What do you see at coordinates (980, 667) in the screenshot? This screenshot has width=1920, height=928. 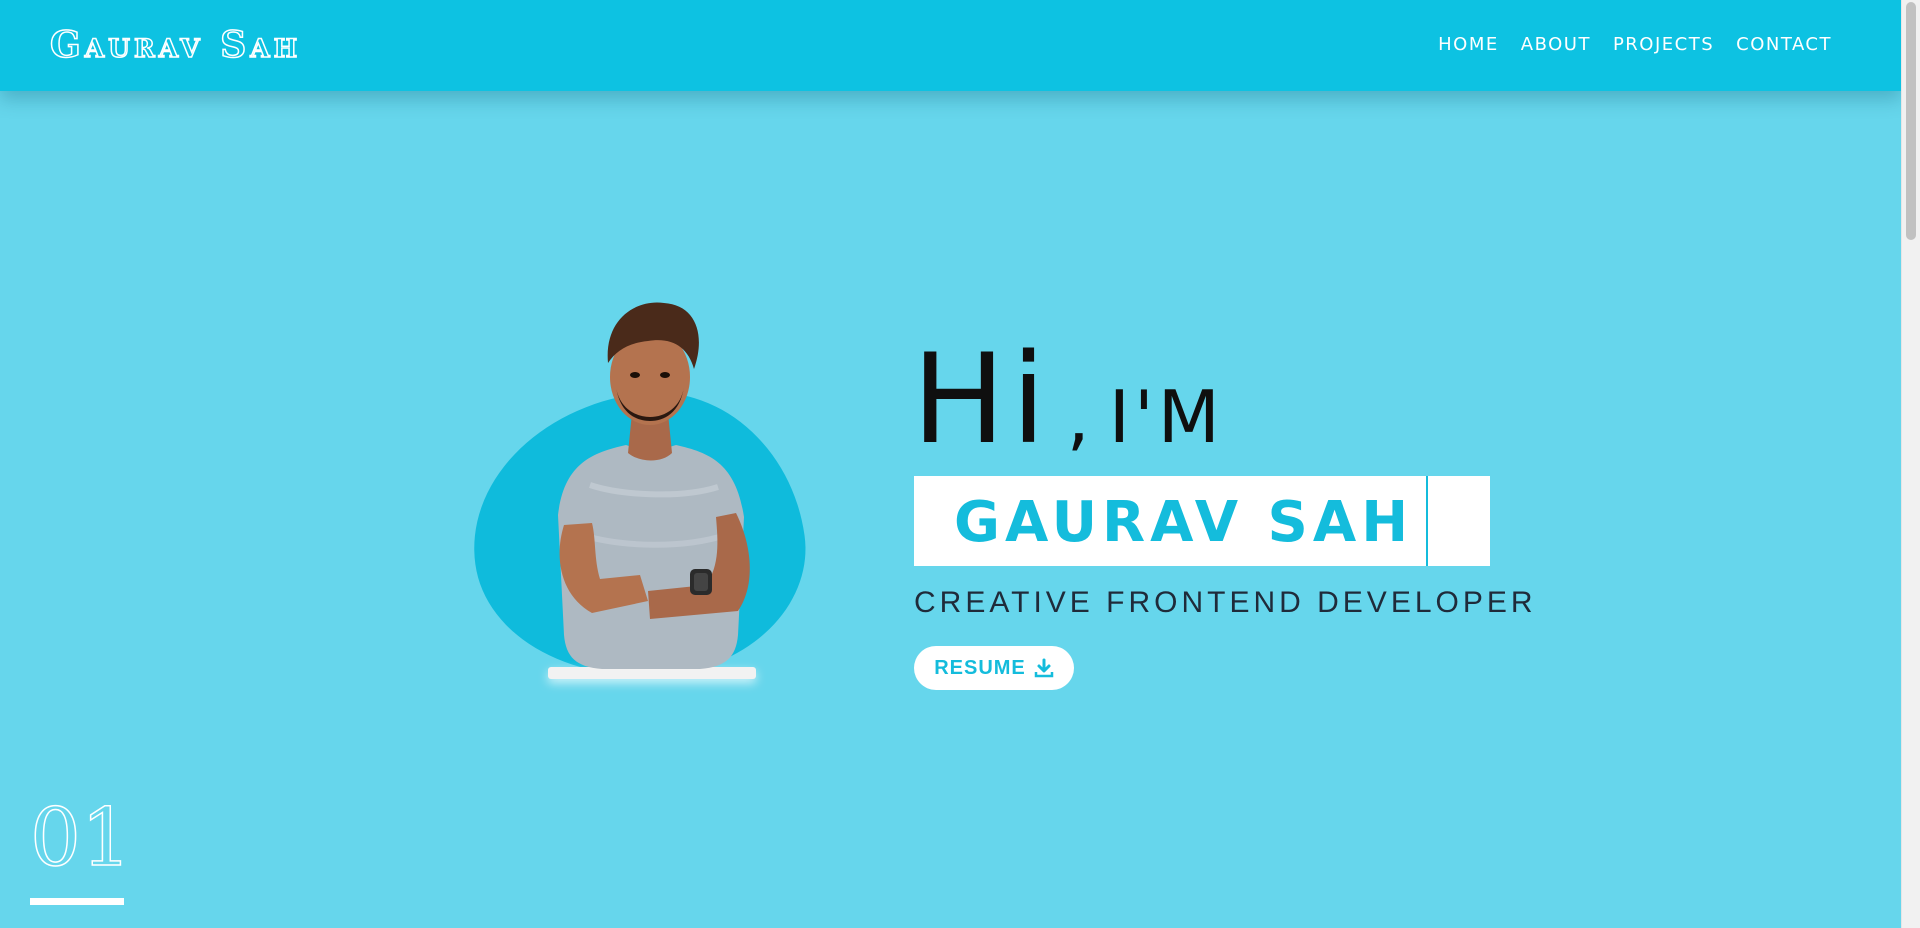 I see `resume-label: RESUME` at bounding box center [980, 667].